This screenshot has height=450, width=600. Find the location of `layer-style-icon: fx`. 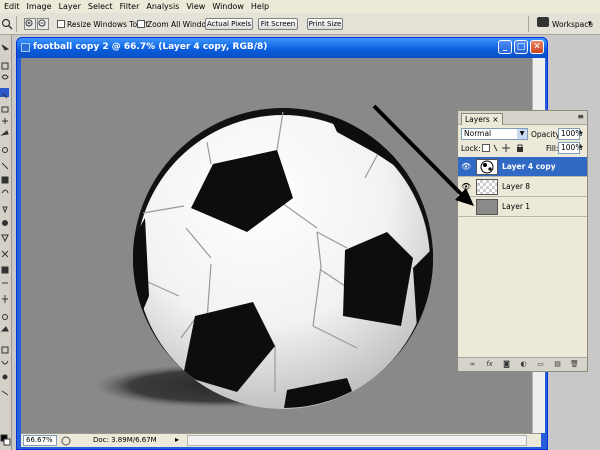

layer-style-icon: fx is located at coordinates (489, 364).